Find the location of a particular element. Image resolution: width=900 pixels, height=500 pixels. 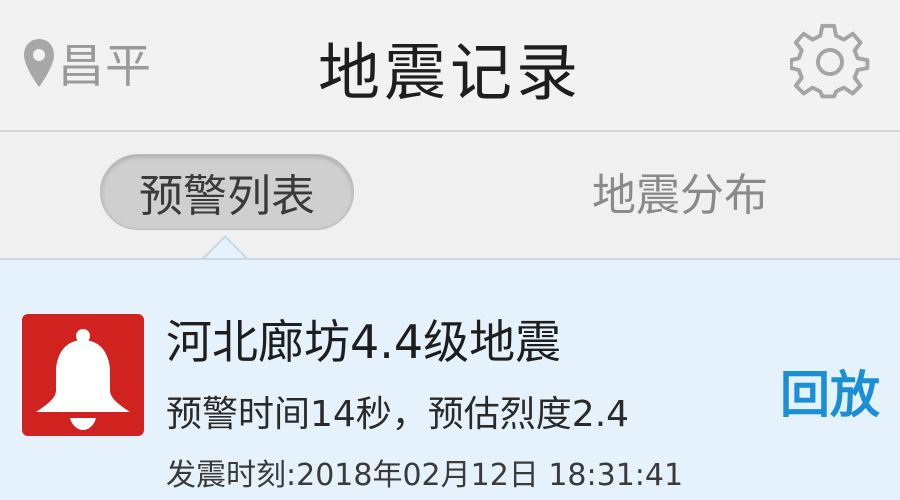

tab-warning-list: 预警列表 is located at coordinates (227, 192).